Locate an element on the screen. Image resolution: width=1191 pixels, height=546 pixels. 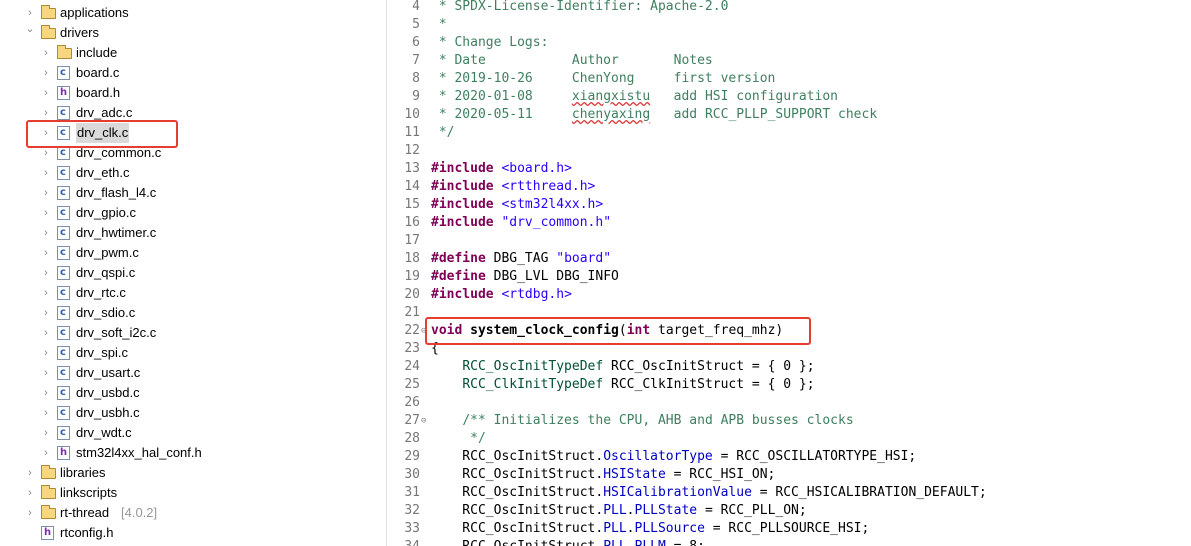
tree-file-drv_clk.c: › c drv_clk.c is located at coordinates (192, 133).